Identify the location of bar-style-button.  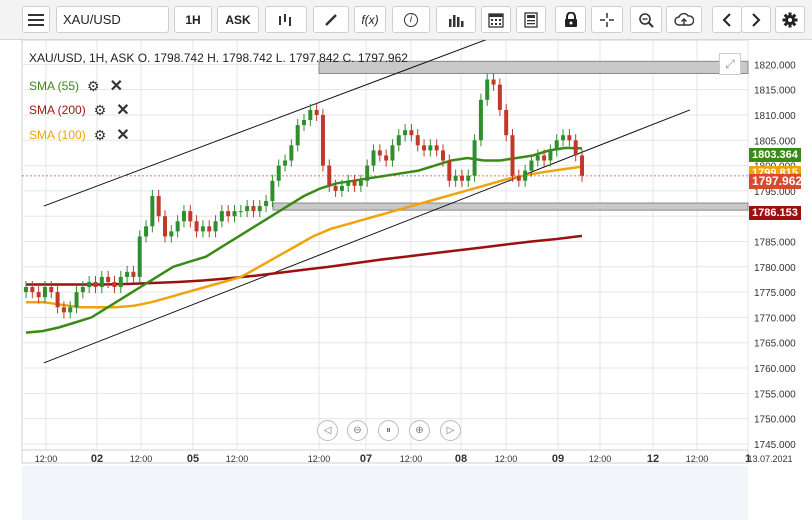
(286, 19).